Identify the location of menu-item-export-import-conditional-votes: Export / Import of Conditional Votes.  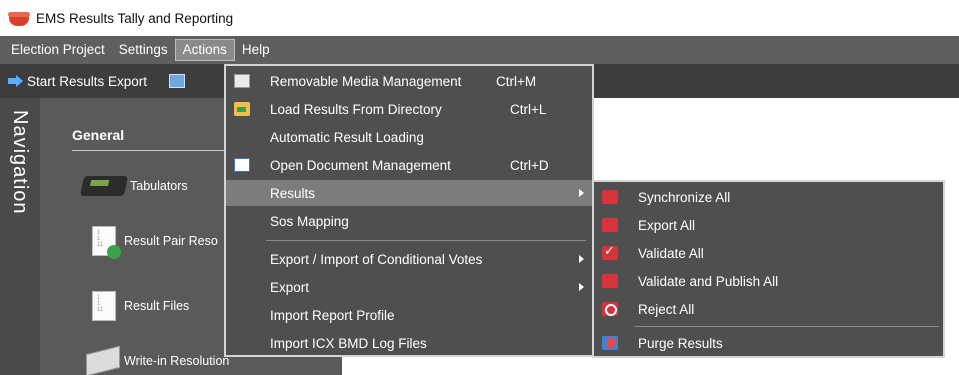
(409, 259).